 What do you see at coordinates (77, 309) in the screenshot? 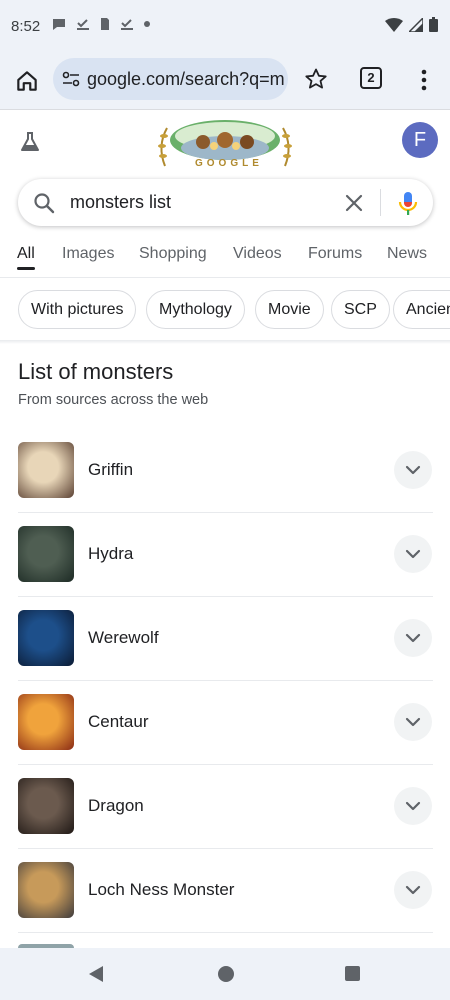
I see `chip-with-pictures: With pictures` at bounding box center [77, 309].